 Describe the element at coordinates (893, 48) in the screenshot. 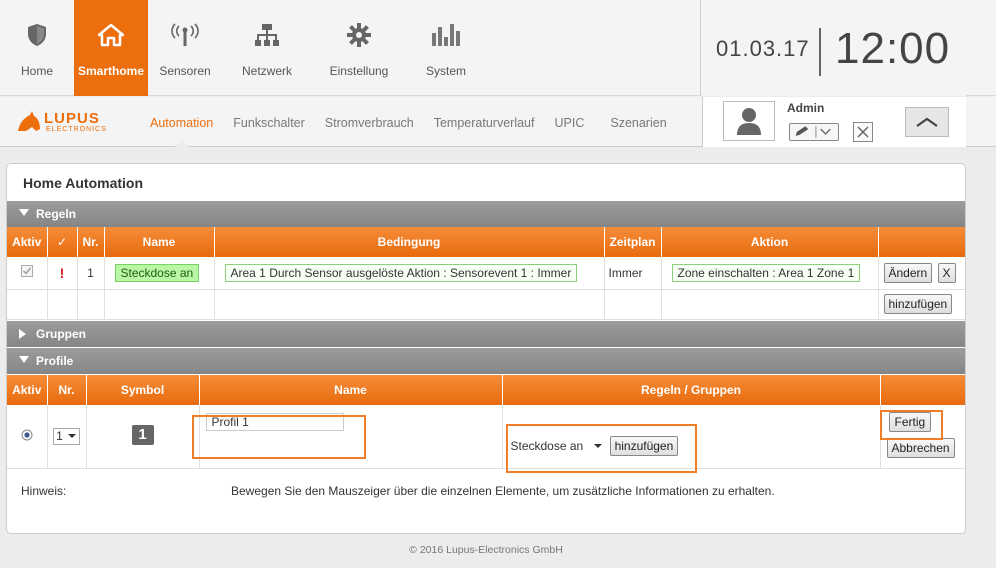

I see `time-display: 12:00` at that location.